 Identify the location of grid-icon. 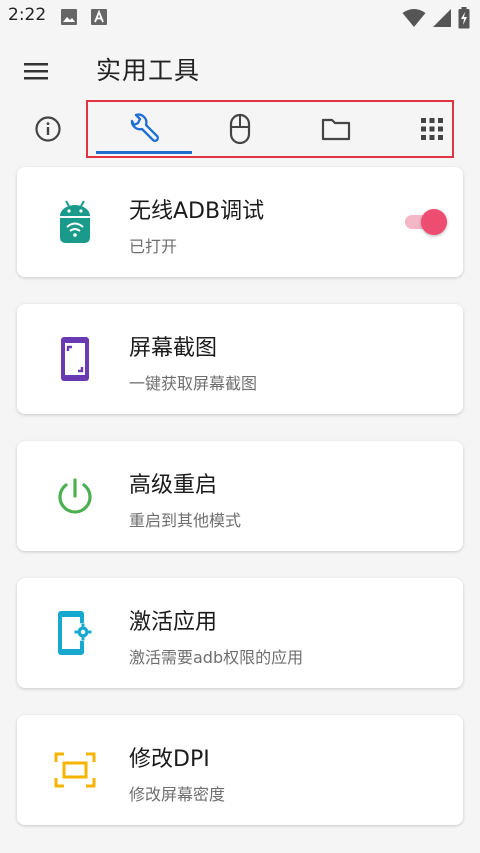
(432, 129).